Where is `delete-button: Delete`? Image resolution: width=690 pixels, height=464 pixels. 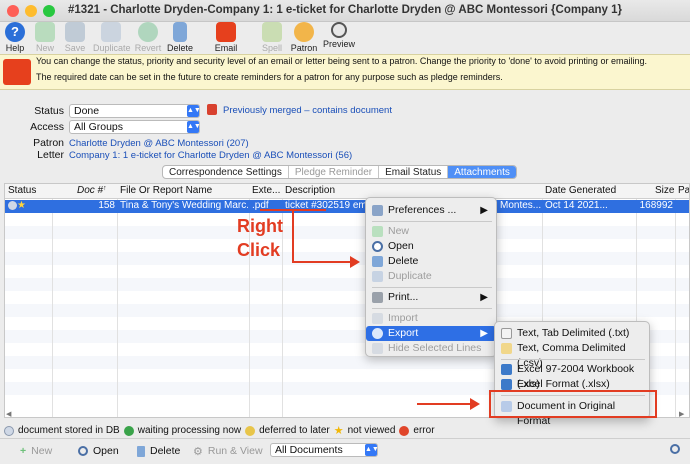 delete-button: Delete is located at coordinates (180, 37).